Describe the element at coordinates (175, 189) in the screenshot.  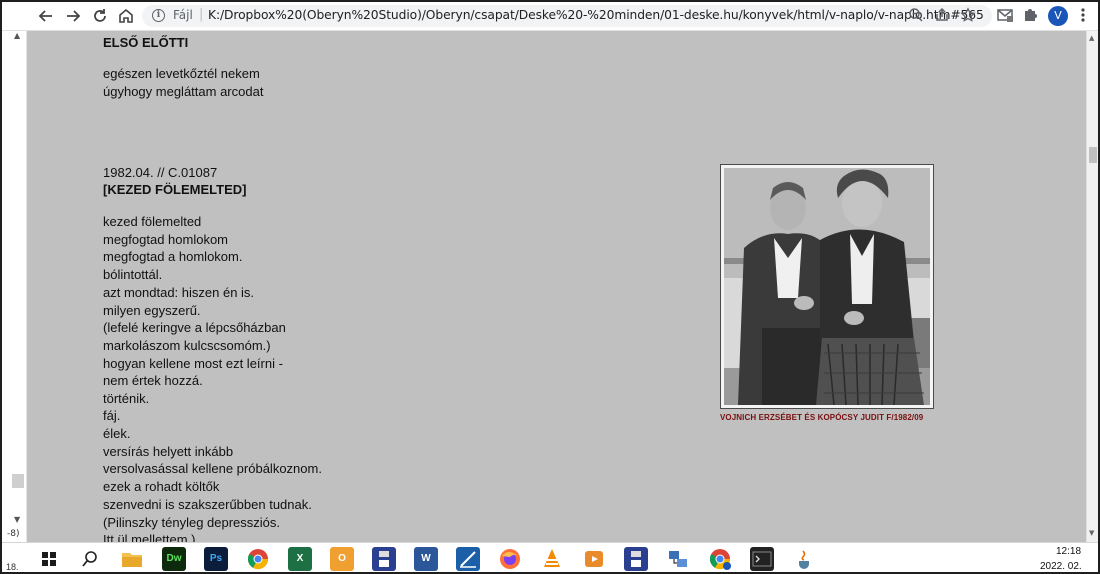
I see `poem-title: [KEZED FÖLEMELTED]` at that location.